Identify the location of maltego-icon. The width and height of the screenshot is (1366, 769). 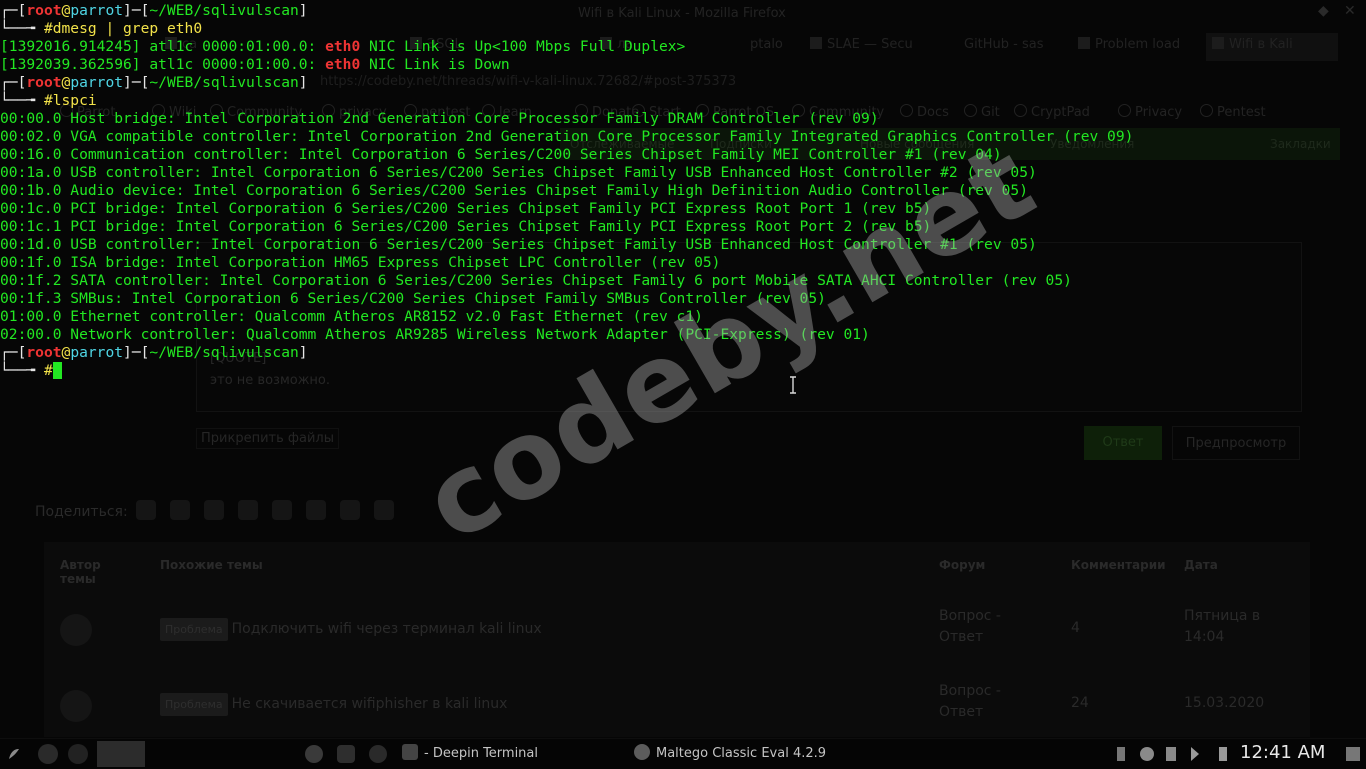
(642, 752).